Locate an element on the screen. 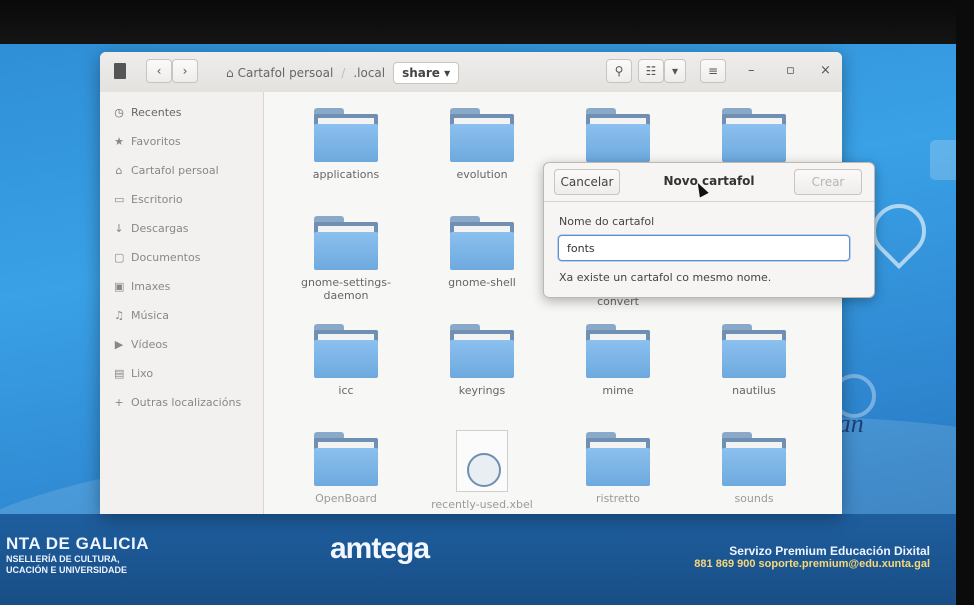 This screenshot has width=974, height=605. sidebar-item-label: Cartafol persoal is located at coordinates (175, 170).